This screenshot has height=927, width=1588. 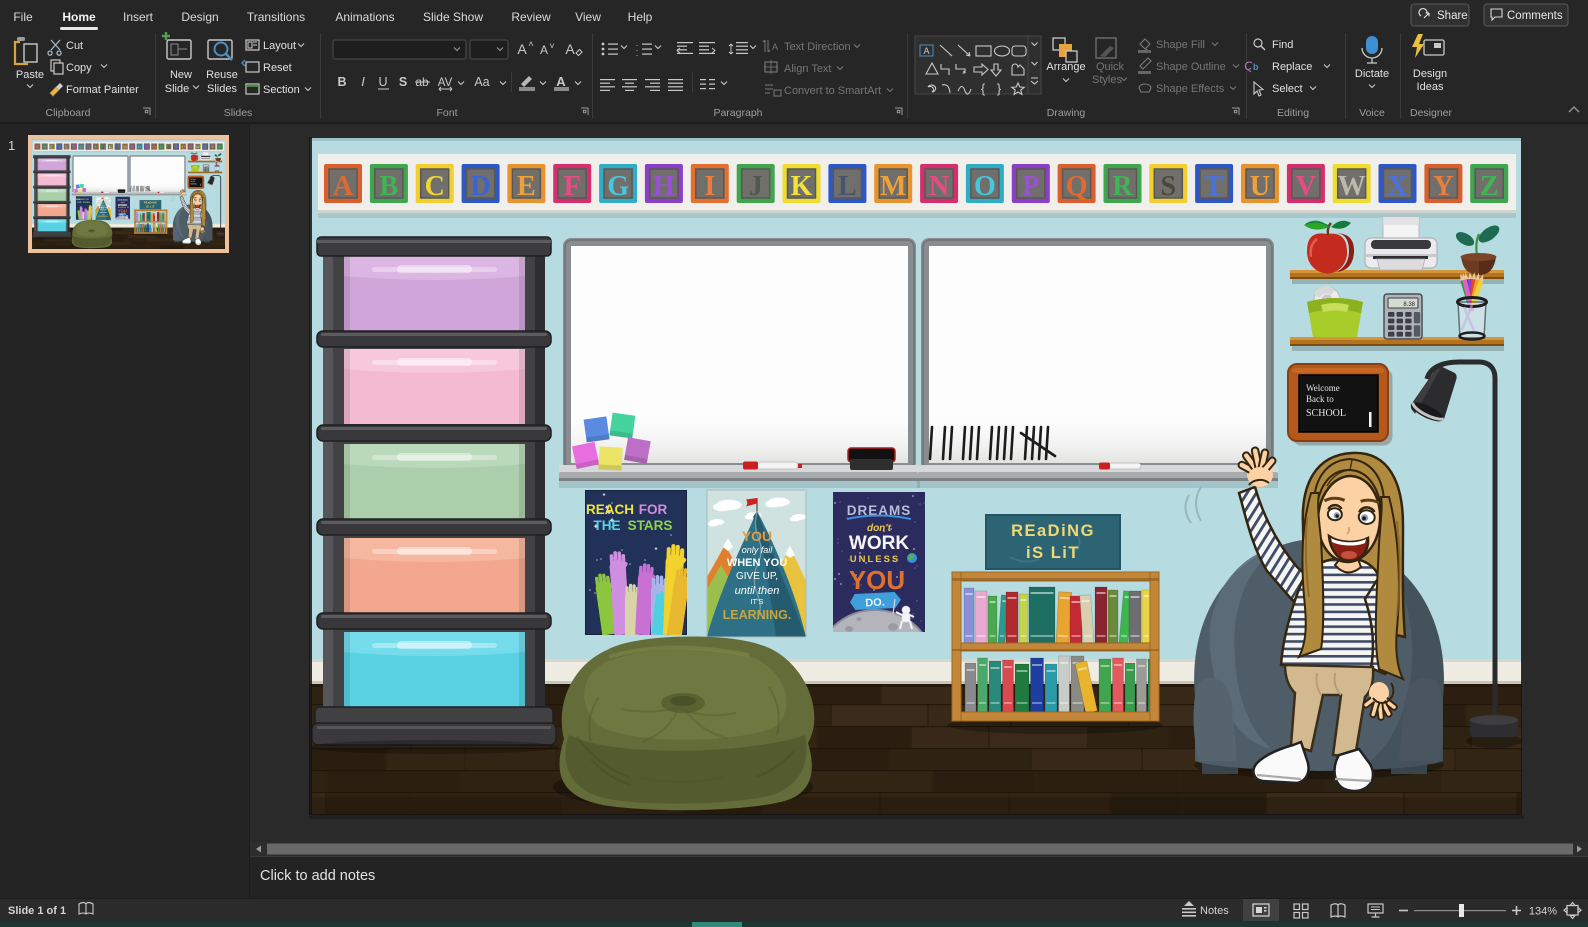 What do you see at coordinates (1326, 413) in the screenshot?
I see `svg-text: SCHOOL` at bounding box center [1326, 413].